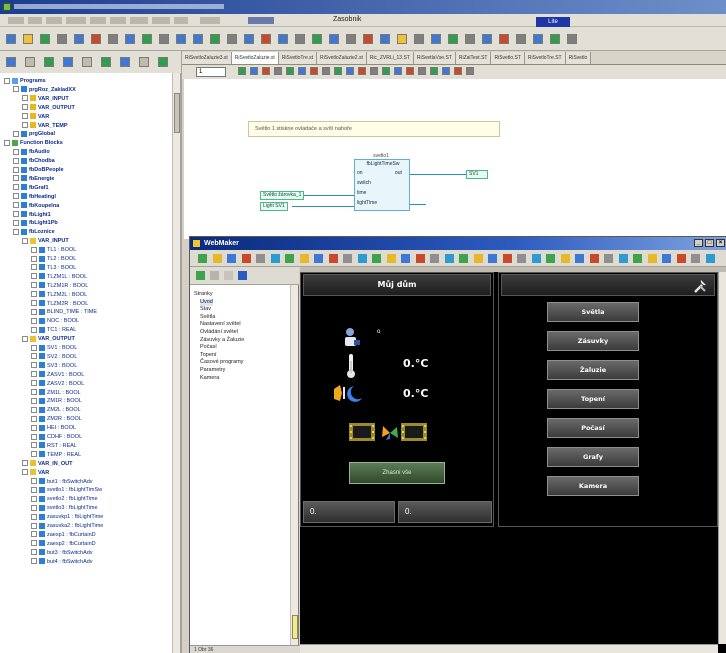 The image size is (726, 653). Describe the element at coordinates (56, 410) in the screenshot. I see `tree-item: ZM2L : BOOL` at that location.